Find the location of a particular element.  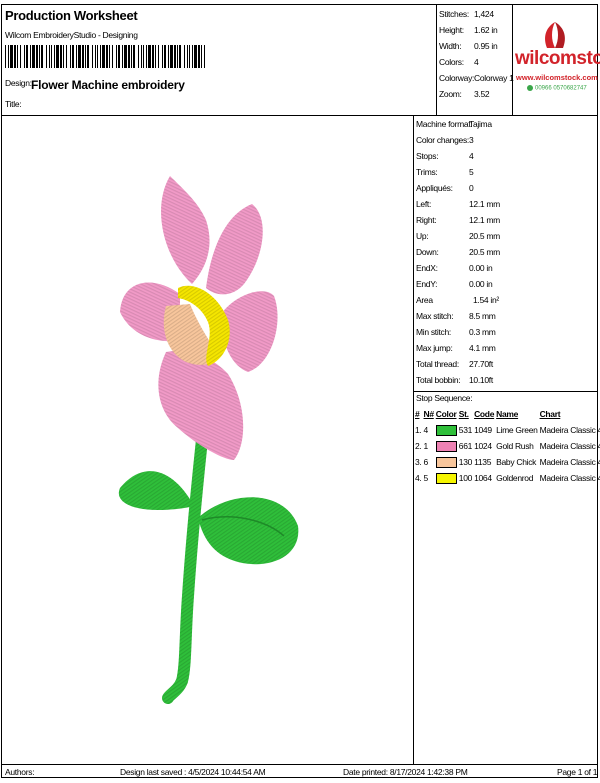

summary-value: 3.52 is located at coordinates (482, 94).